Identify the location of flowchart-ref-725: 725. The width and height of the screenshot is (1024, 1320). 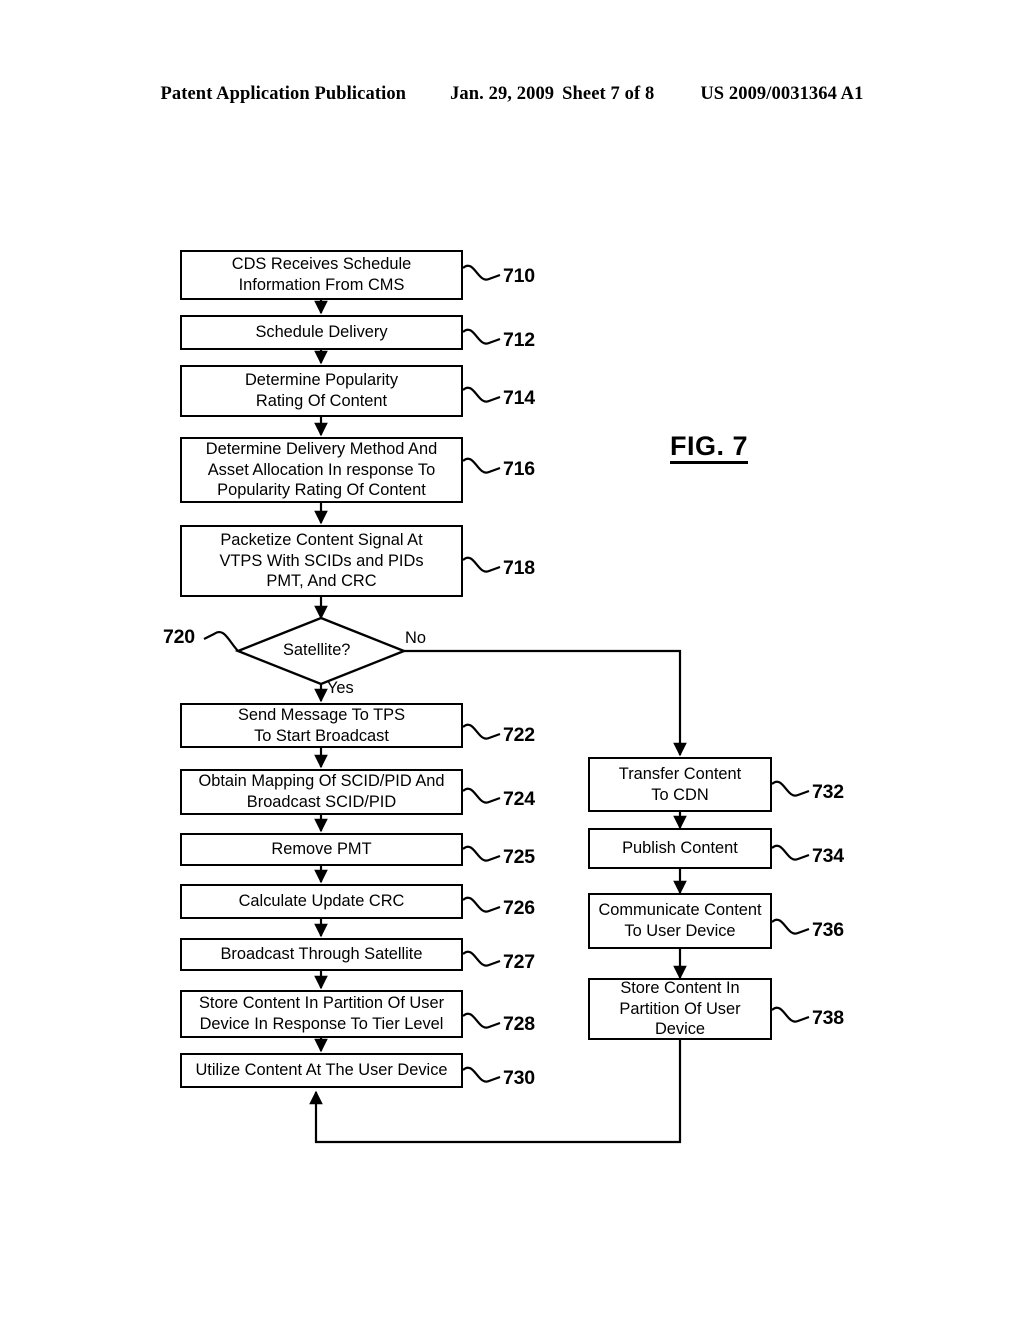
(519, 857).